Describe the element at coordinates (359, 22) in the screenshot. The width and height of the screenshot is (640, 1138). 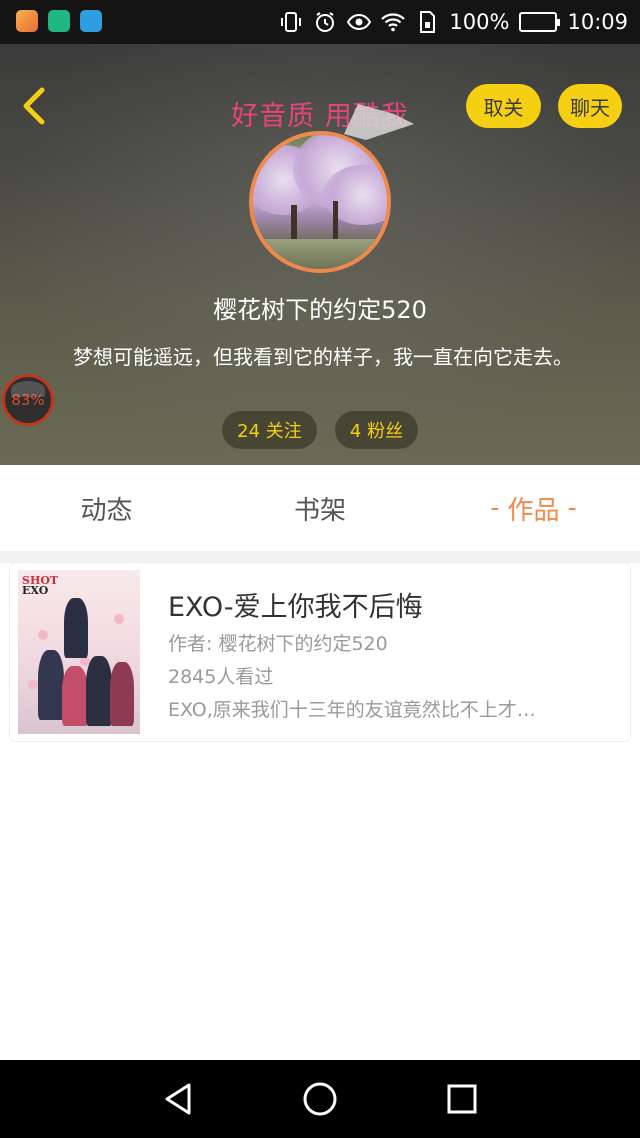
I see `eye-icon` at that location.